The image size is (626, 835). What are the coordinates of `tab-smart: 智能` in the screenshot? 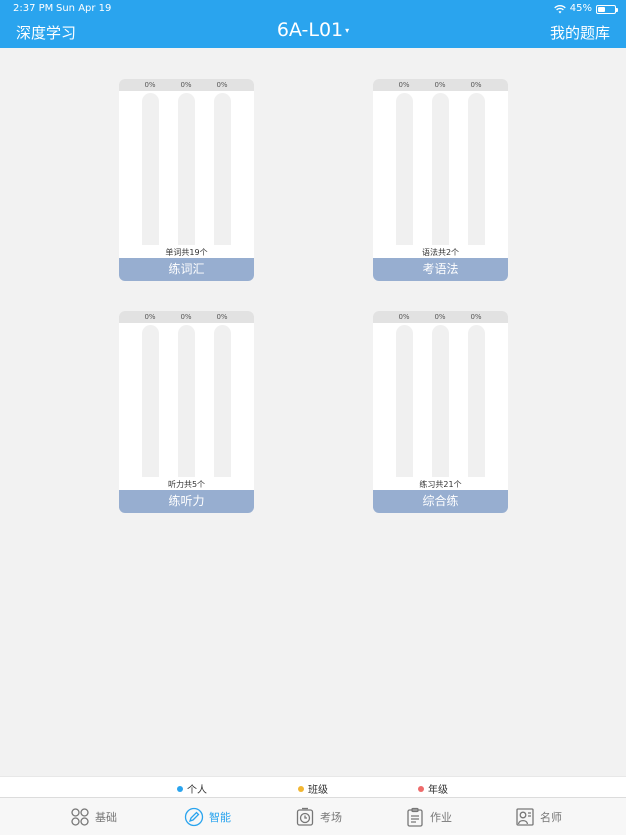 It's located at (207, 817).